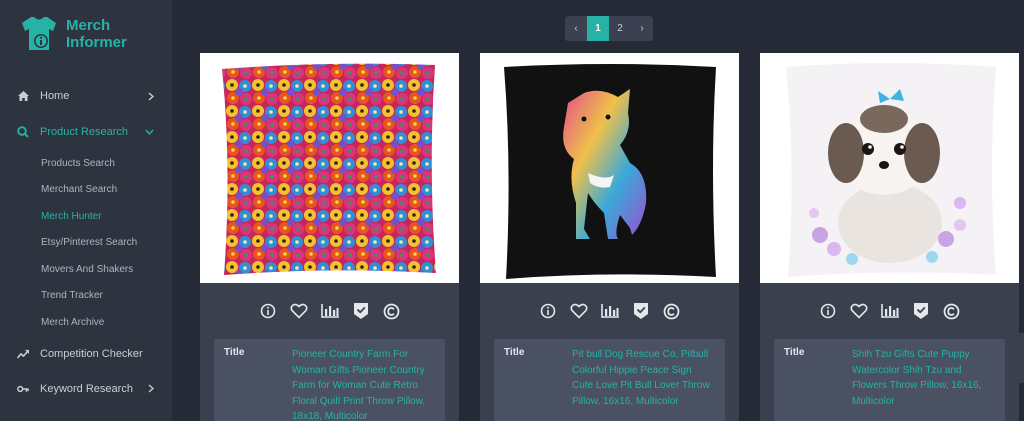 This screenshot has width=1024, height=421. What do you see at coordinates (86, 269) in the screenshot?
I see `sidebar-subitem-movers-and-shakers: Movers And Shakers` at bounding box center [86, 269].